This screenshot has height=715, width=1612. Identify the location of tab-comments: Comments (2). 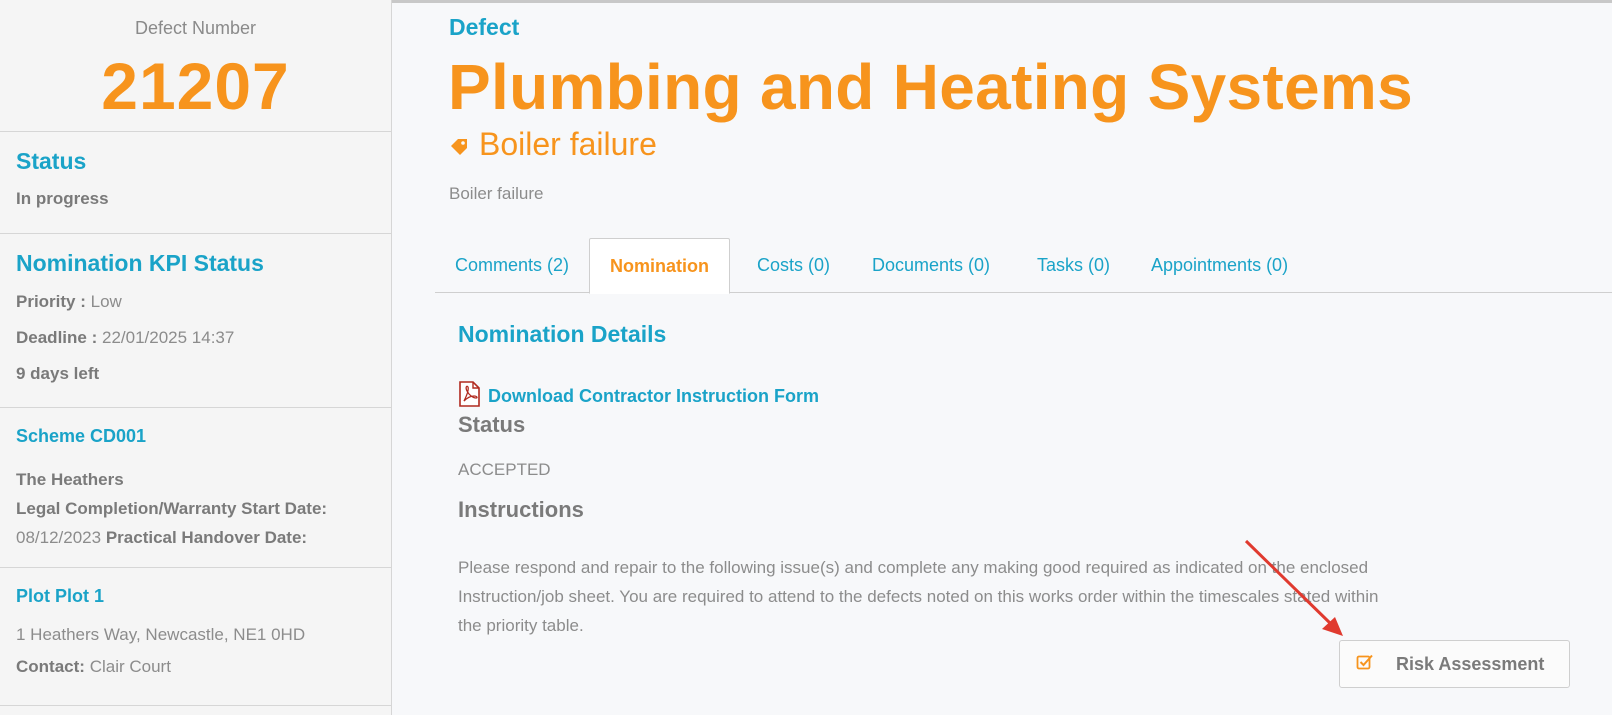
(512, 265).